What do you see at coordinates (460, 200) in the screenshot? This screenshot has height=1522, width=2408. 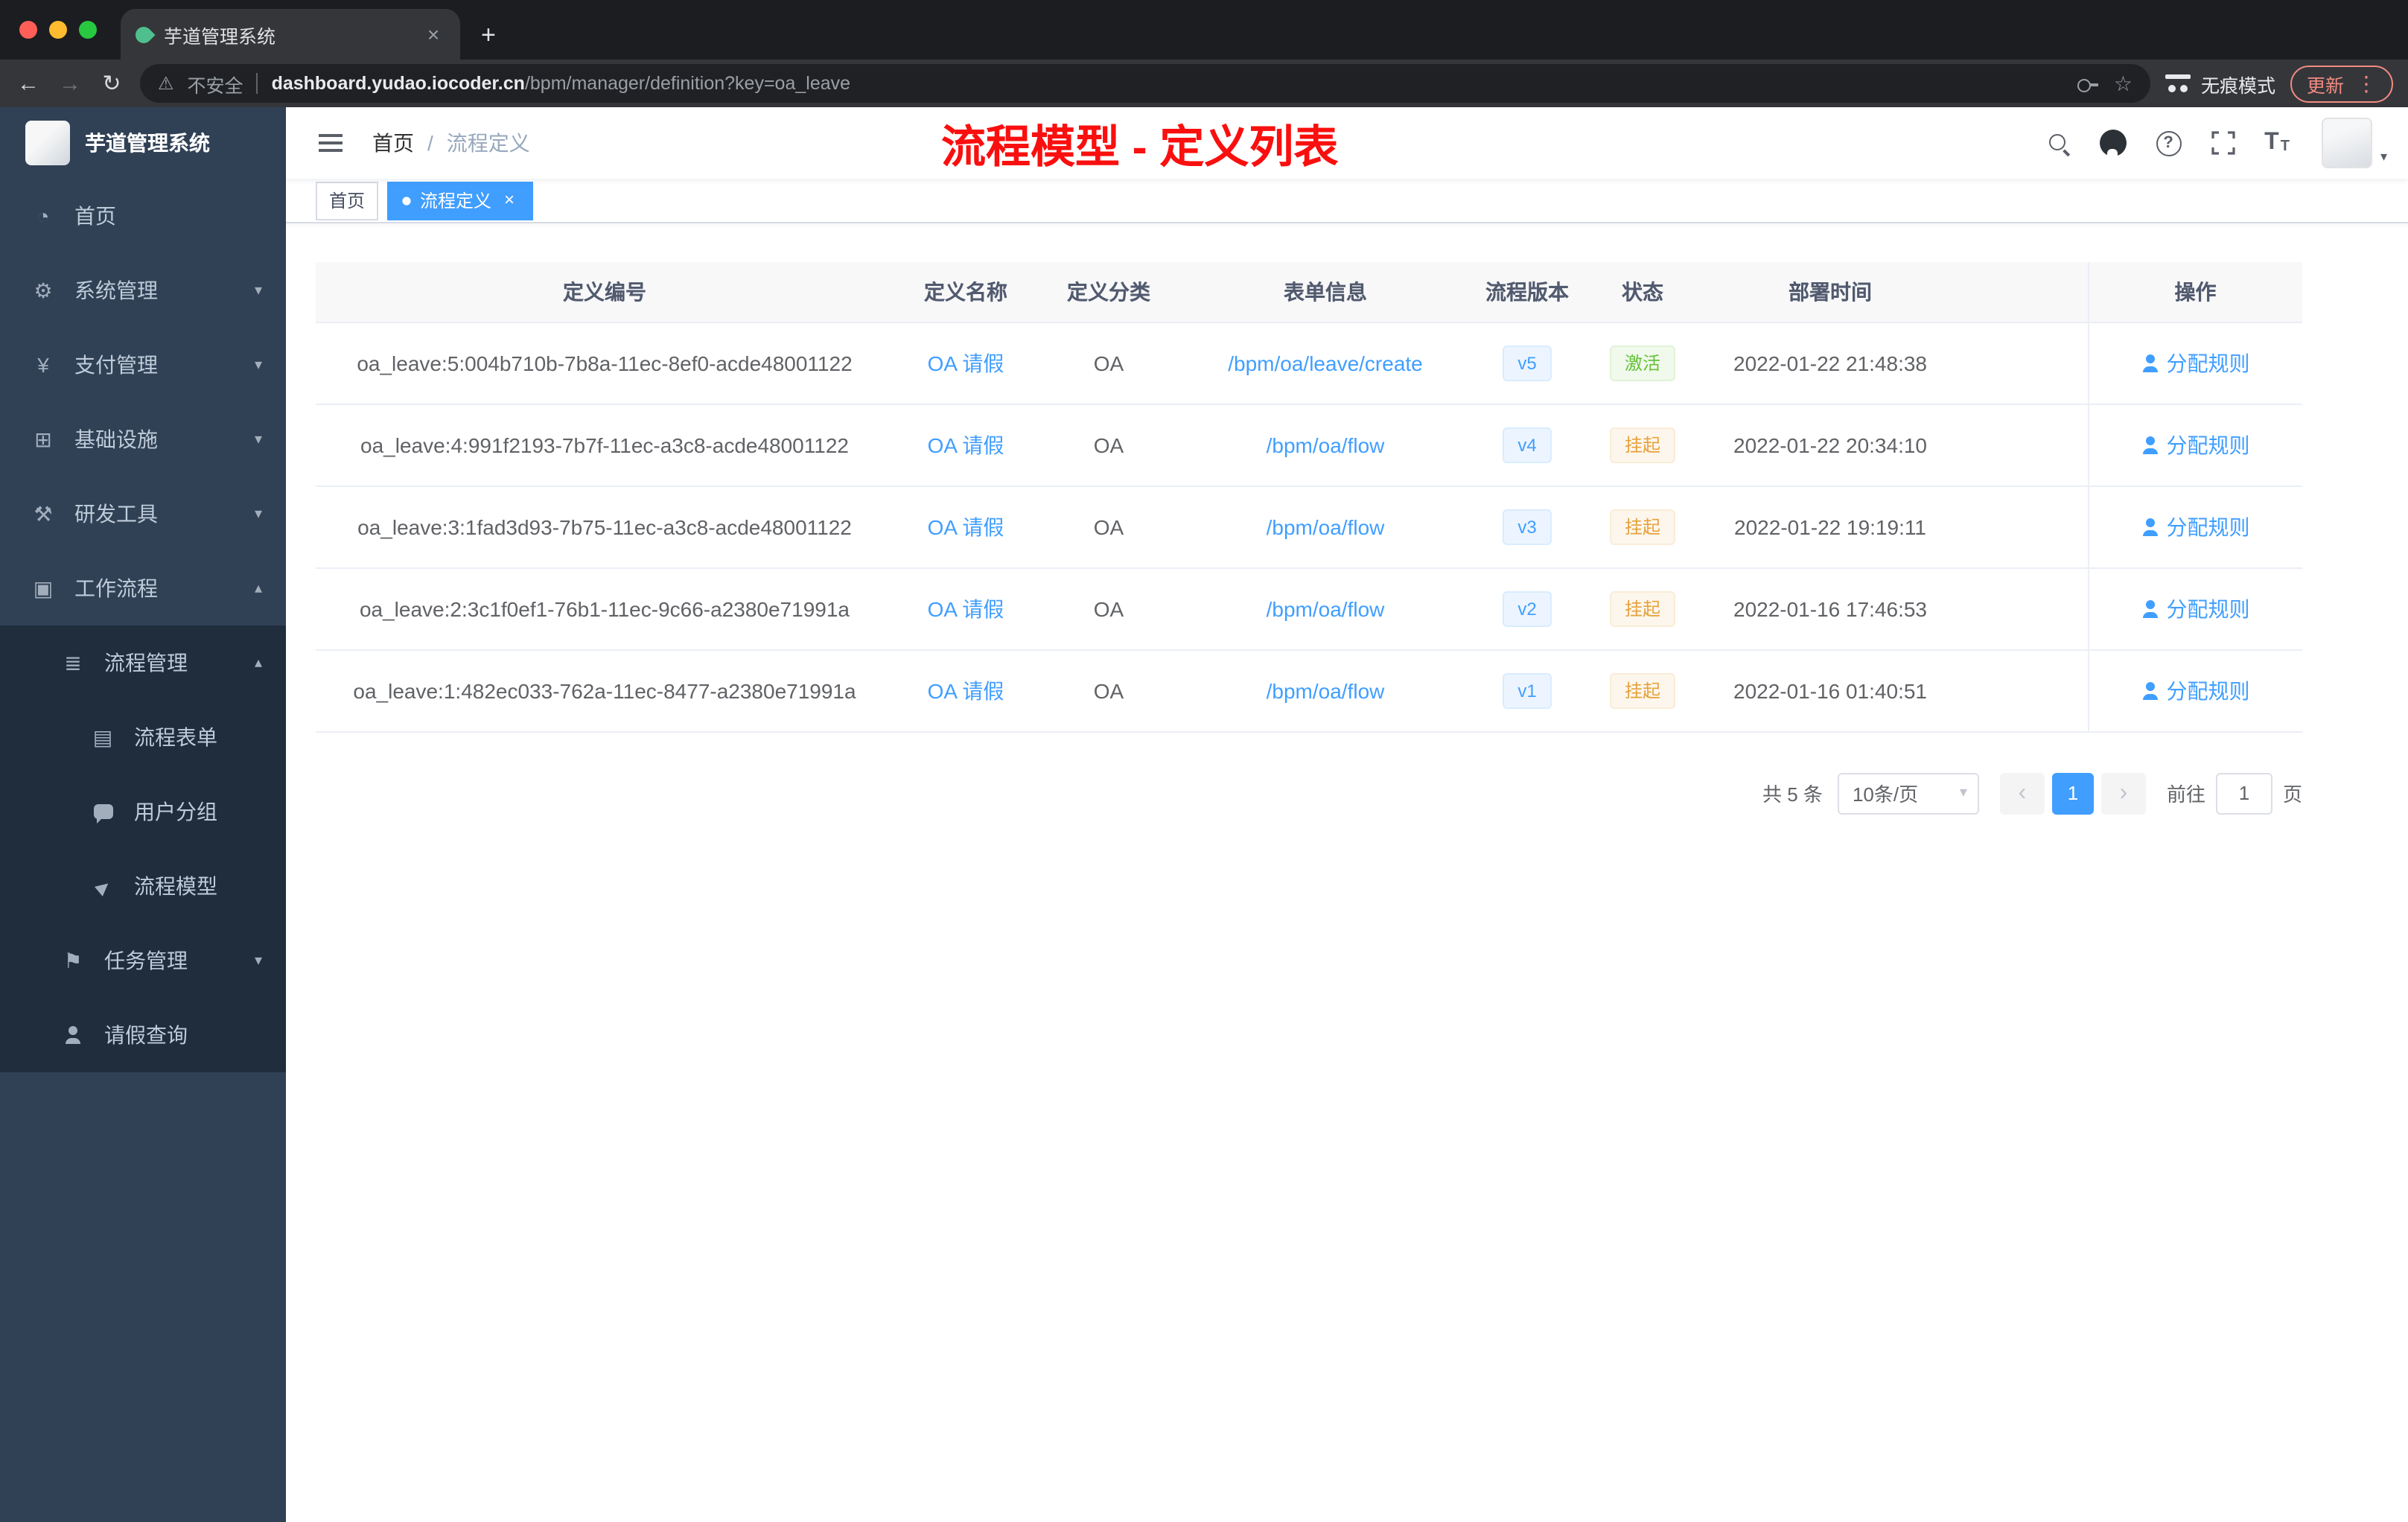 I see `tag-process-definition: 流程定义` at bounding box center [460, 200].